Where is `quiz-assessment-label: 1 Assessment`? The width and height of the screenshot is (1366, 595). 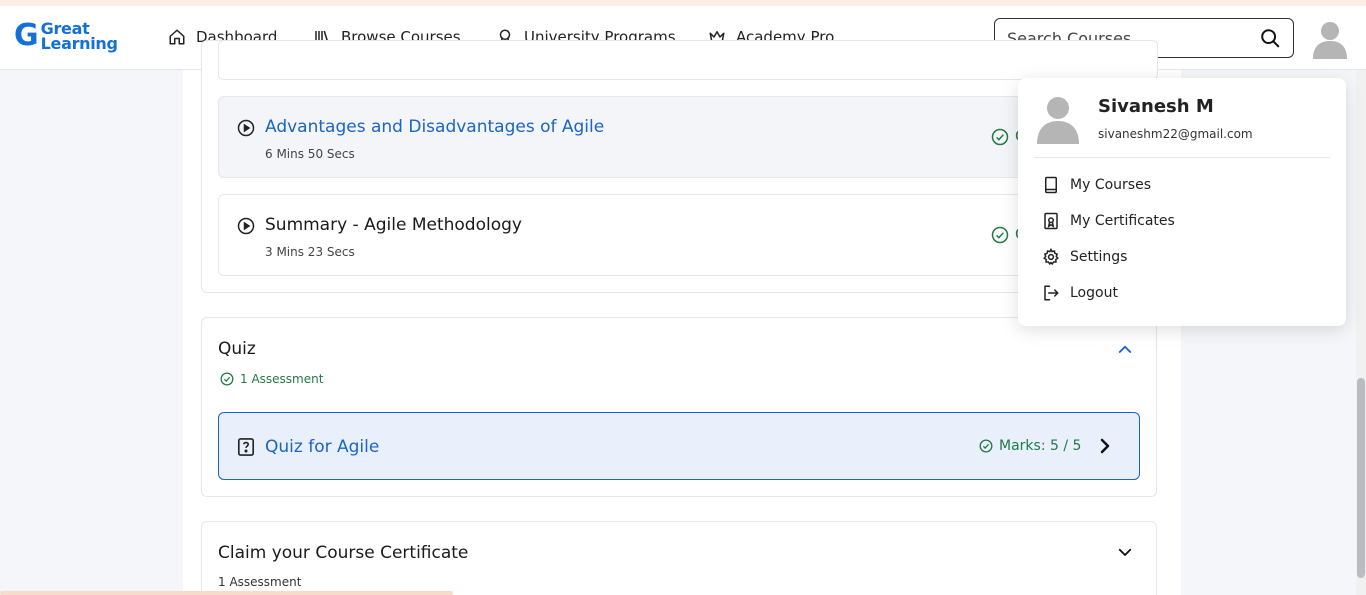
quiz-assessment-label: 1 Assessment is located at coordinates (282, 379).